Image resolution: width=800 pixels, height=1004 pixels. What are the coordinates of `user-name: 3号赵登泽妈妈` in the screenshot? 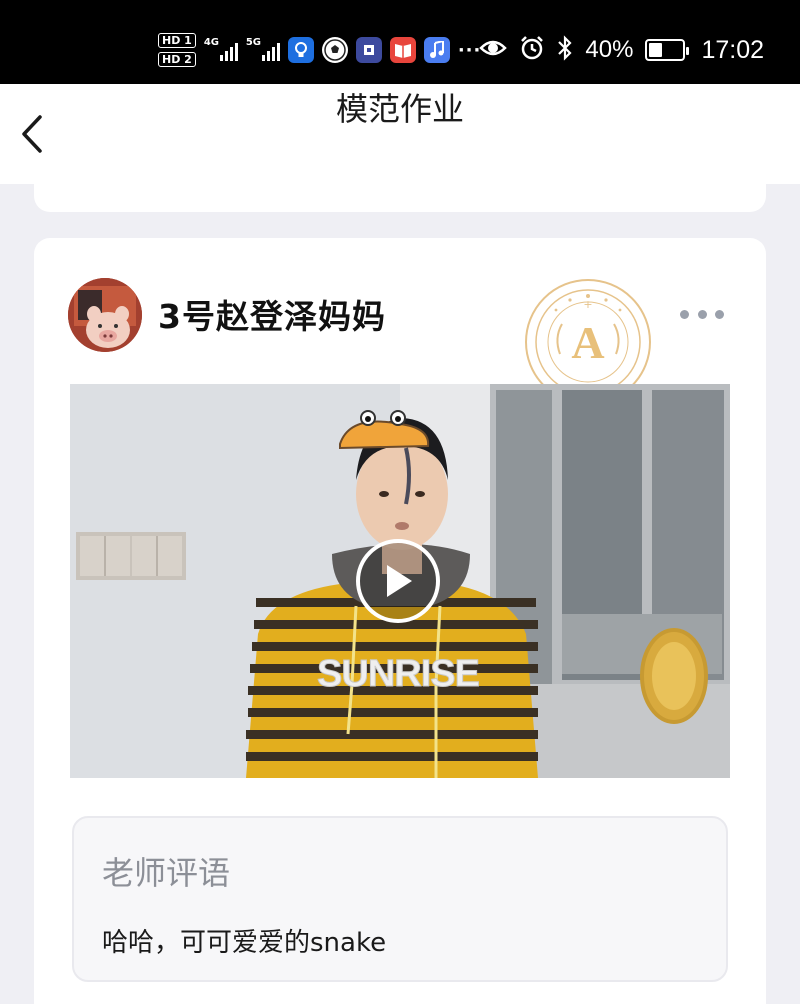 It's located at (272, 314).